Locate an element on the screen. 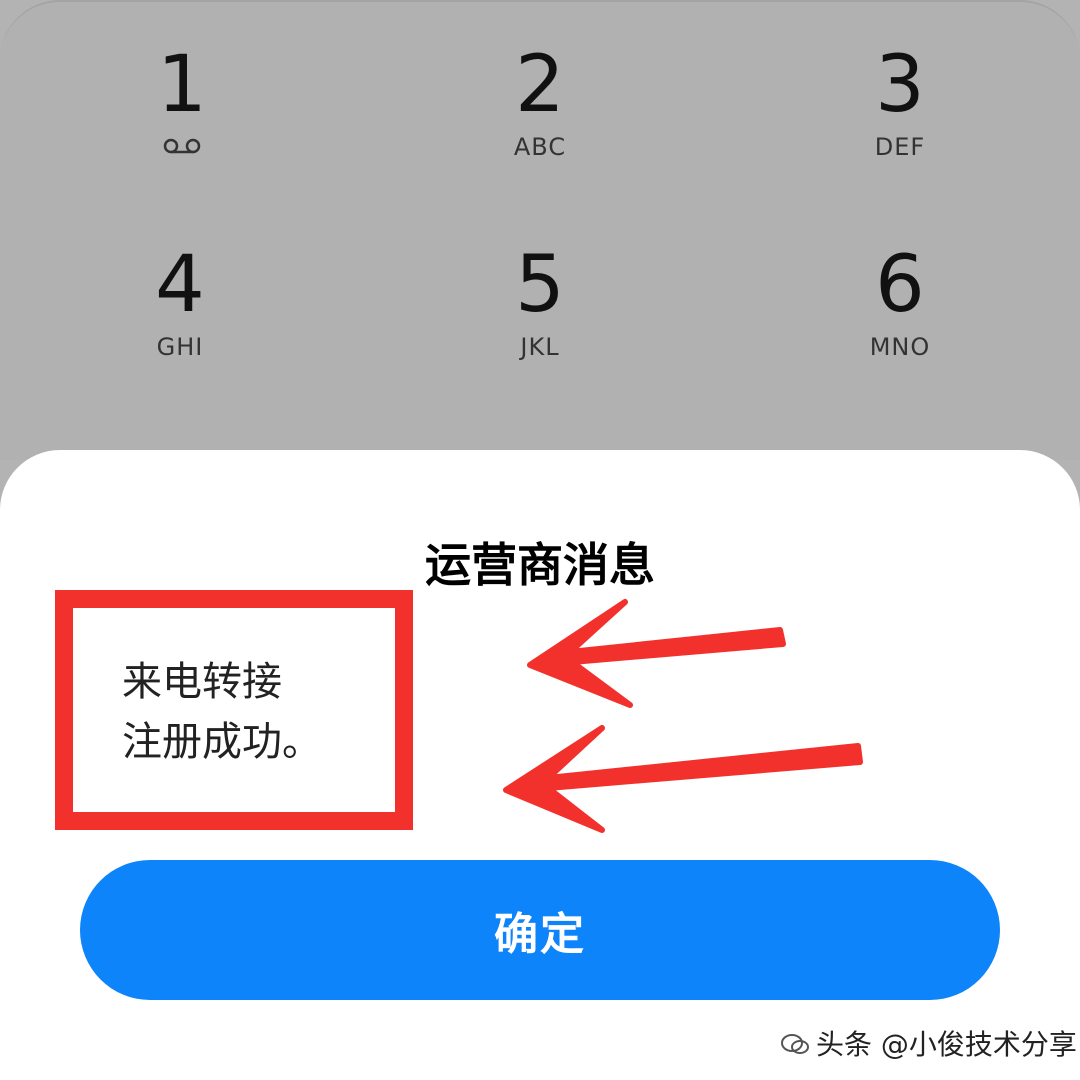 Image resolution: width=1080 pixels, height=1080 pixels. dial-key-5: 5 JKL is located at coordinates (540, 301).